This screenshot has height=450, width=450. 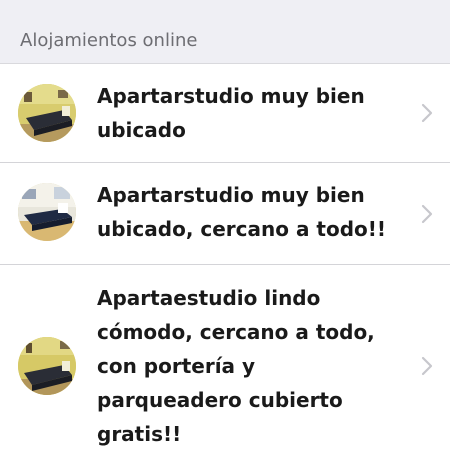 What do you see at coordinates (231, 113) in the screenshot?
I see `listing-title: Apartarstudio muy bien ubicado` at bounding box center [231, 113].